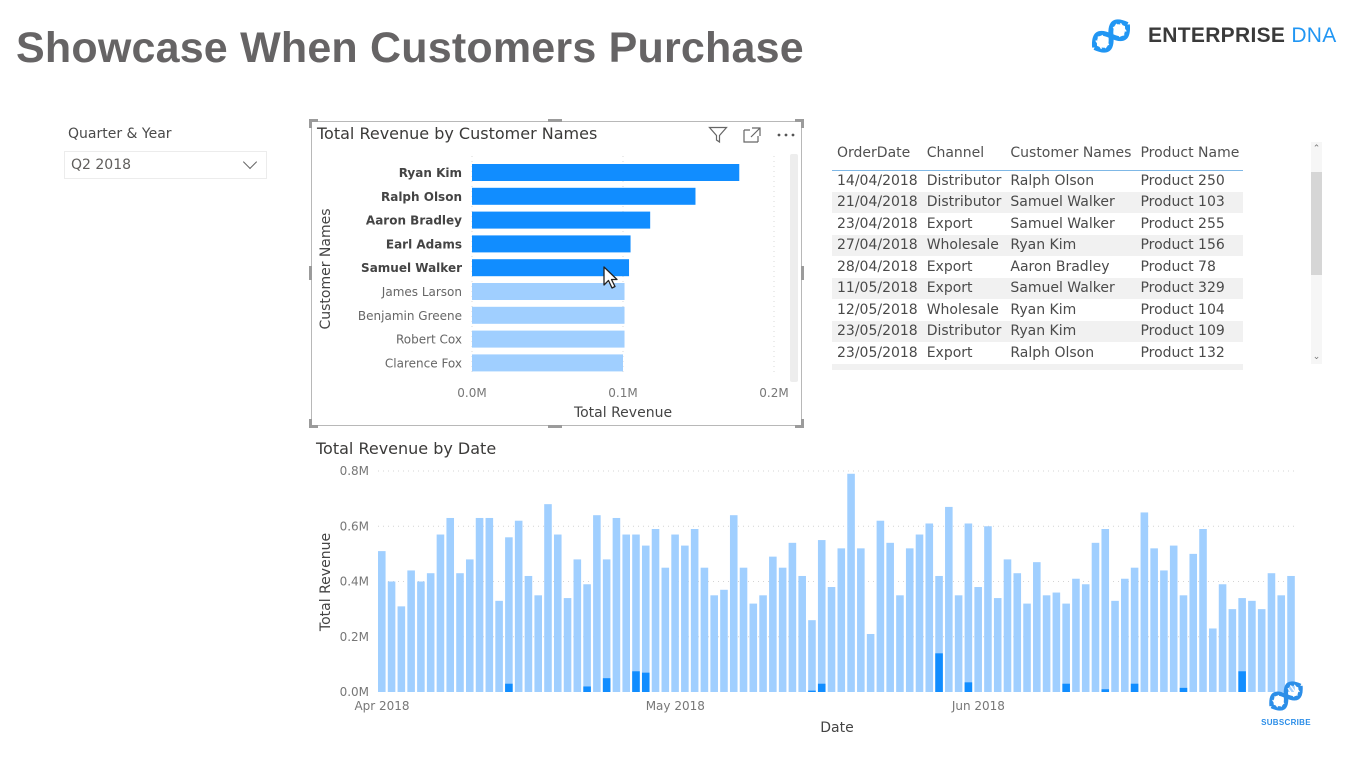  Describe the element at coordinates (410, 48) in the screenshot. I see `page-title: Showcase When Customers Purchase` at that location.